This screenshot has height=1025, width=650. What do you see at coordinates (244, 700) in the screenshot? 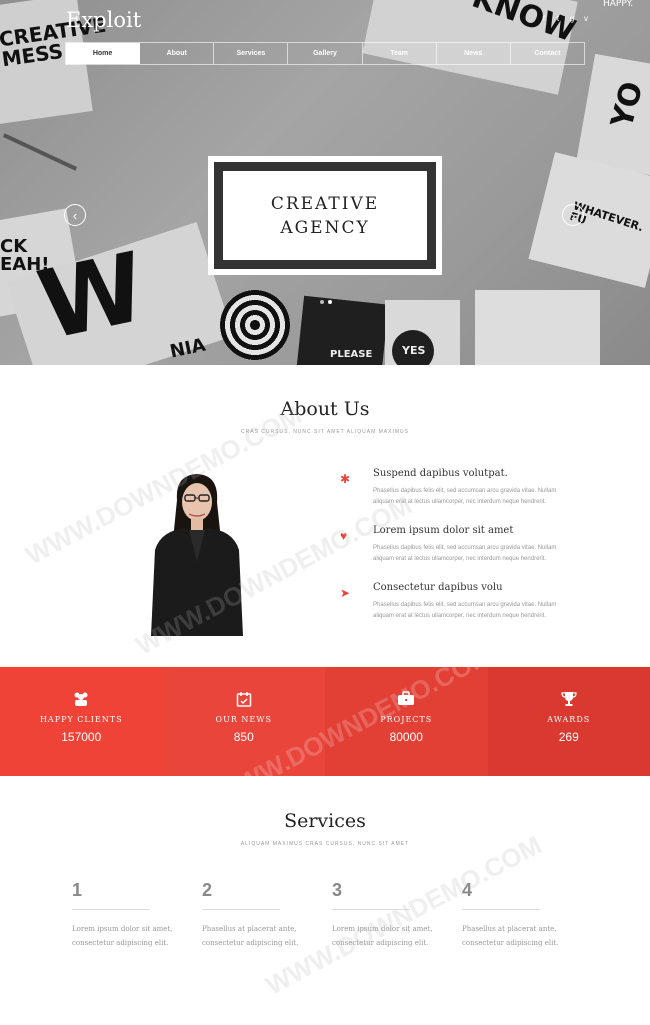
I see `calendar-check-icon` at bounding box center [244, 700].